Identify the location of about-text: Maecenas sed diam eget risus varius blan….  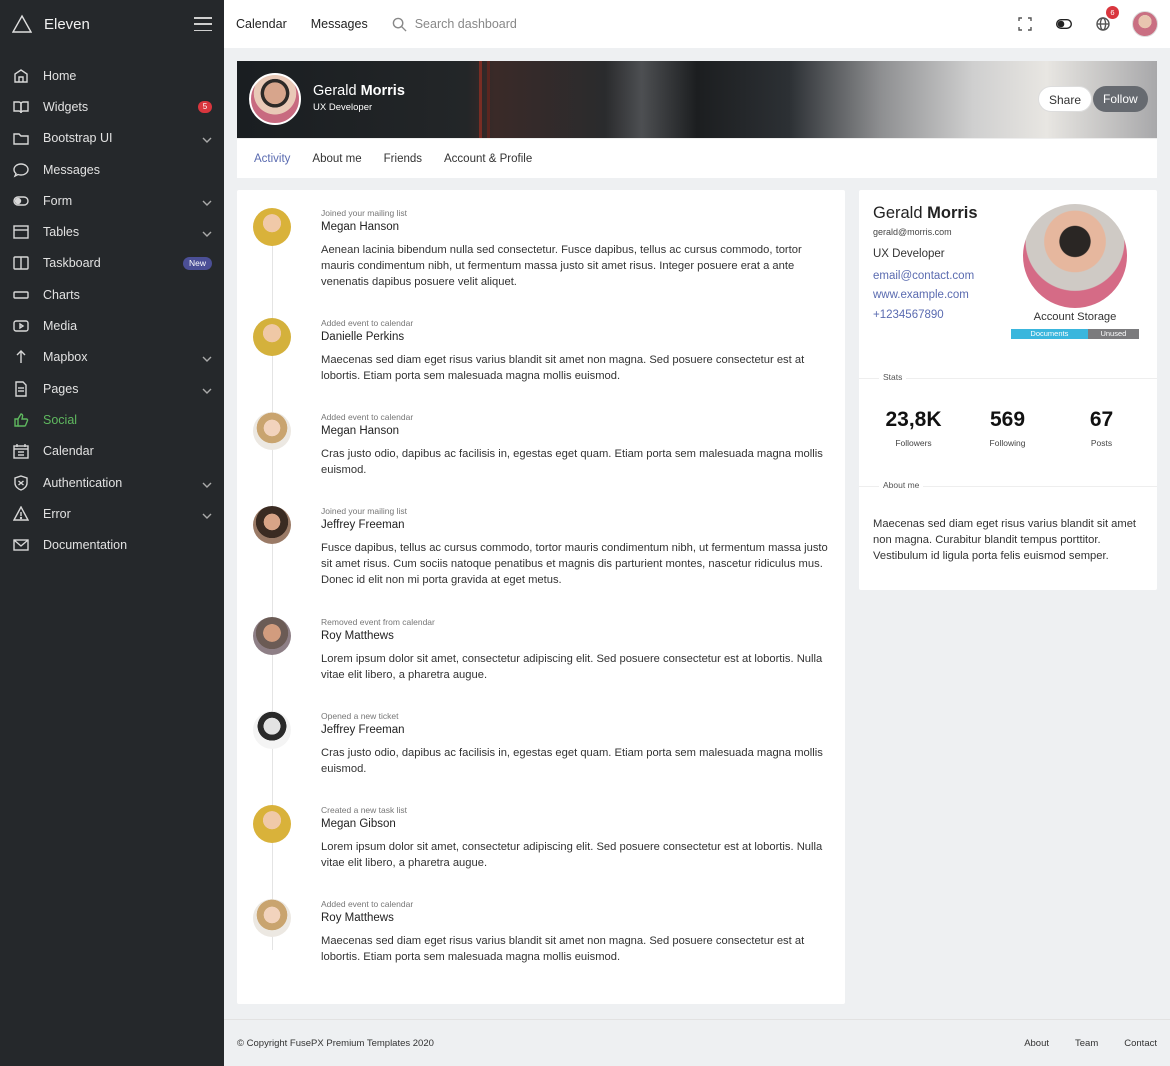
(1005, 540).